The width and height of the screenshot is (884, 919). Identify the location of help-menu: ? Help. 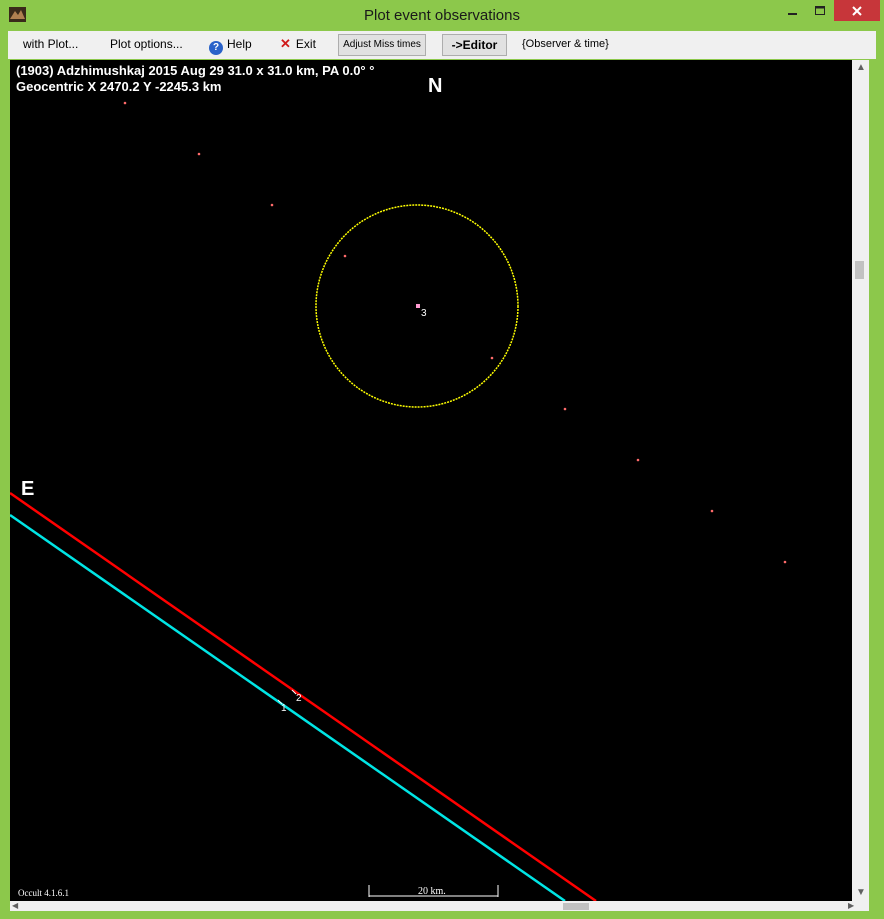
(230, 45).